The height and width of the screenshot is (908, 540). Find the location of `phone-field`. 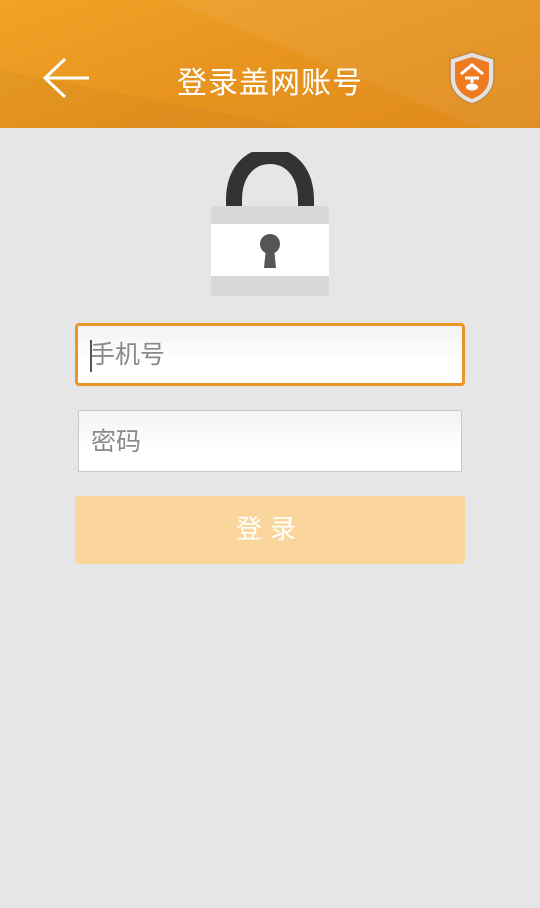

phone-field is located at coordinates (270, 354).